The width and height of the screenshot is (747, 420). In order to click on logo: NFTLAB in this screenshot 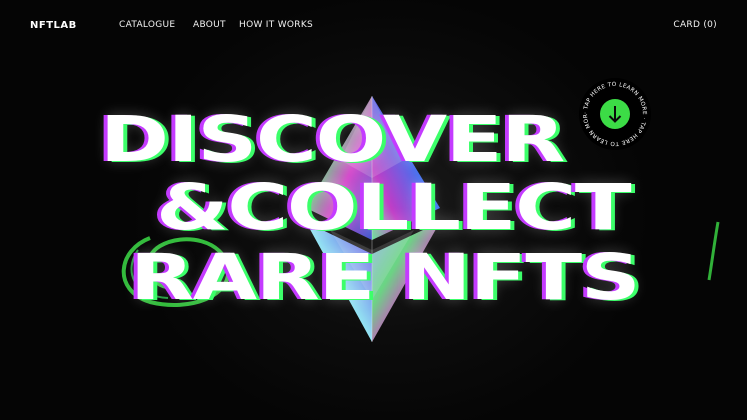, I will do `click(53, 25)`.